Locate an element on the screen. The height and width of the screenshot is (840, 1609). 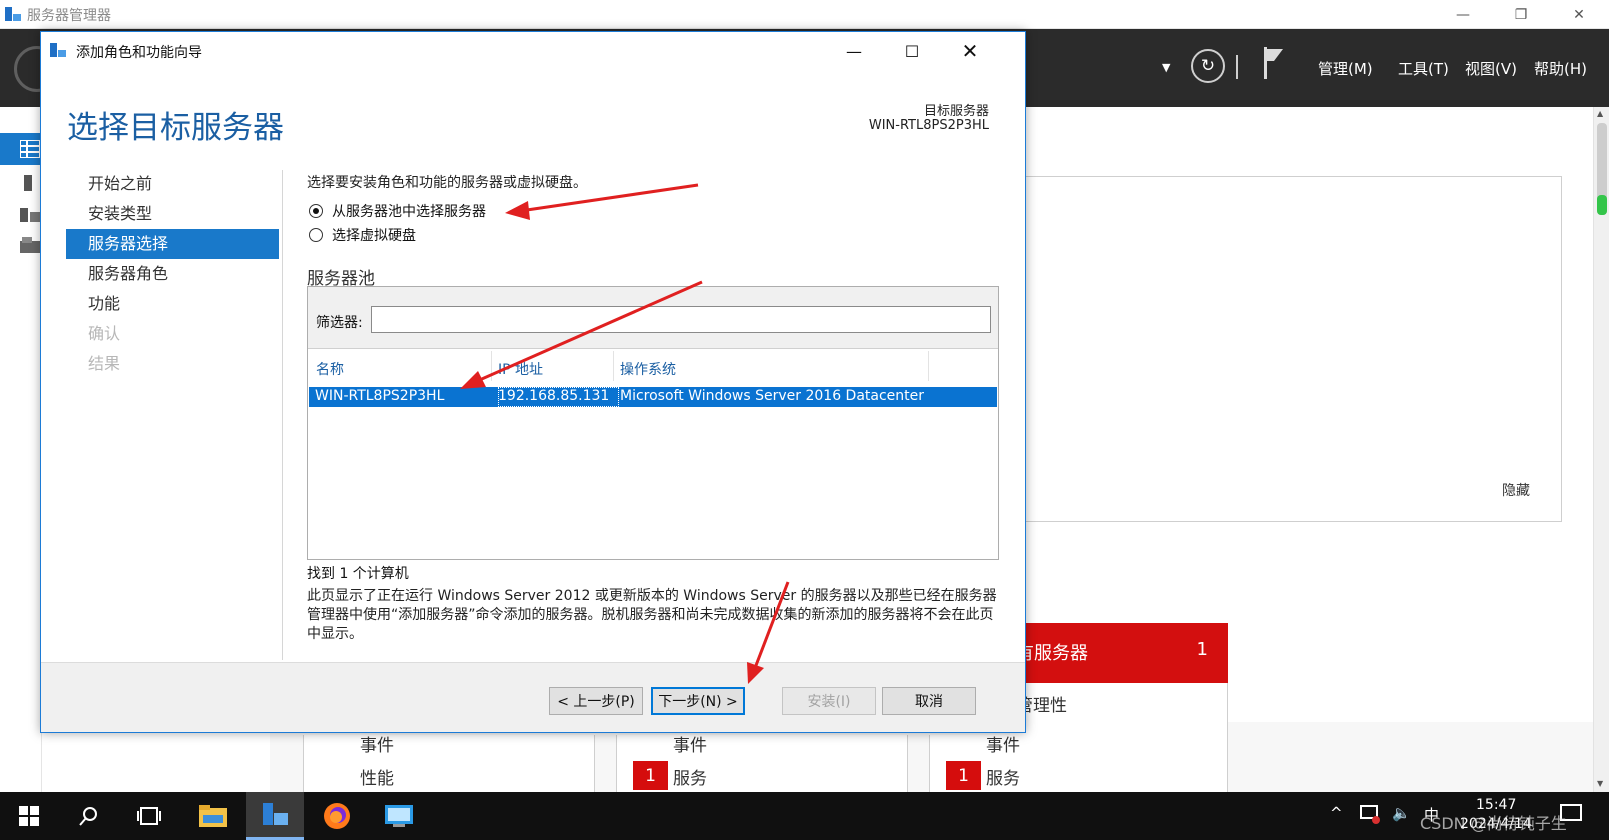
menu-view: 视图(V) is located at coordinates (1491, 68).